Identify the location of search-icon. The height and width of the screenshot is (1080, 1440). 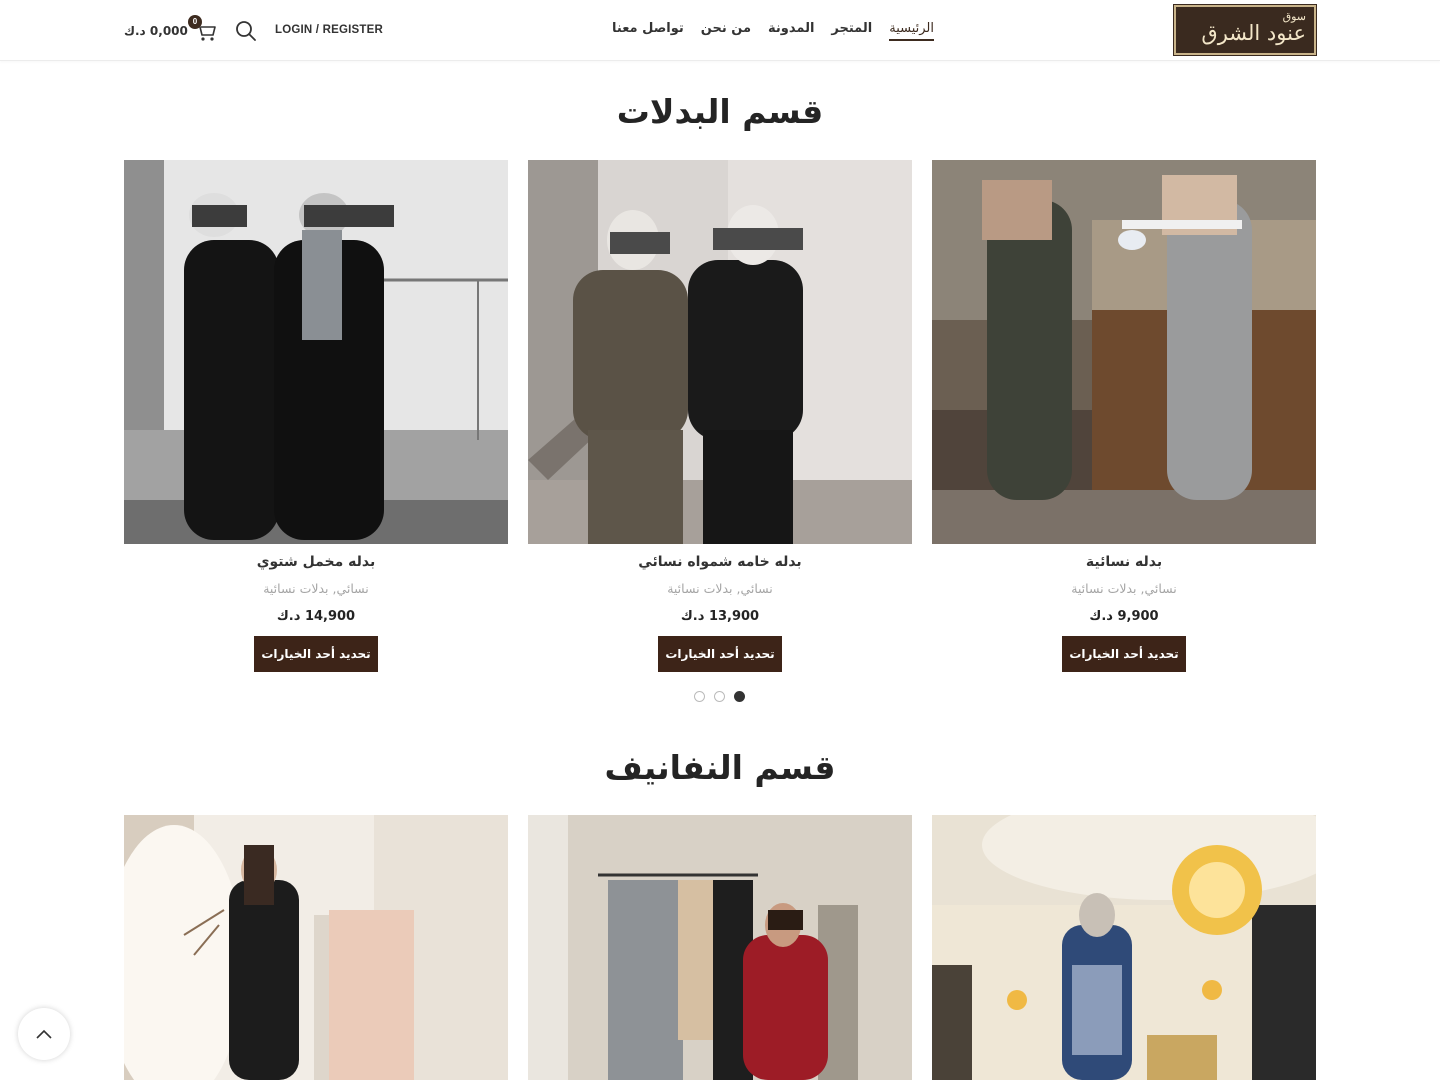
(246, 31).